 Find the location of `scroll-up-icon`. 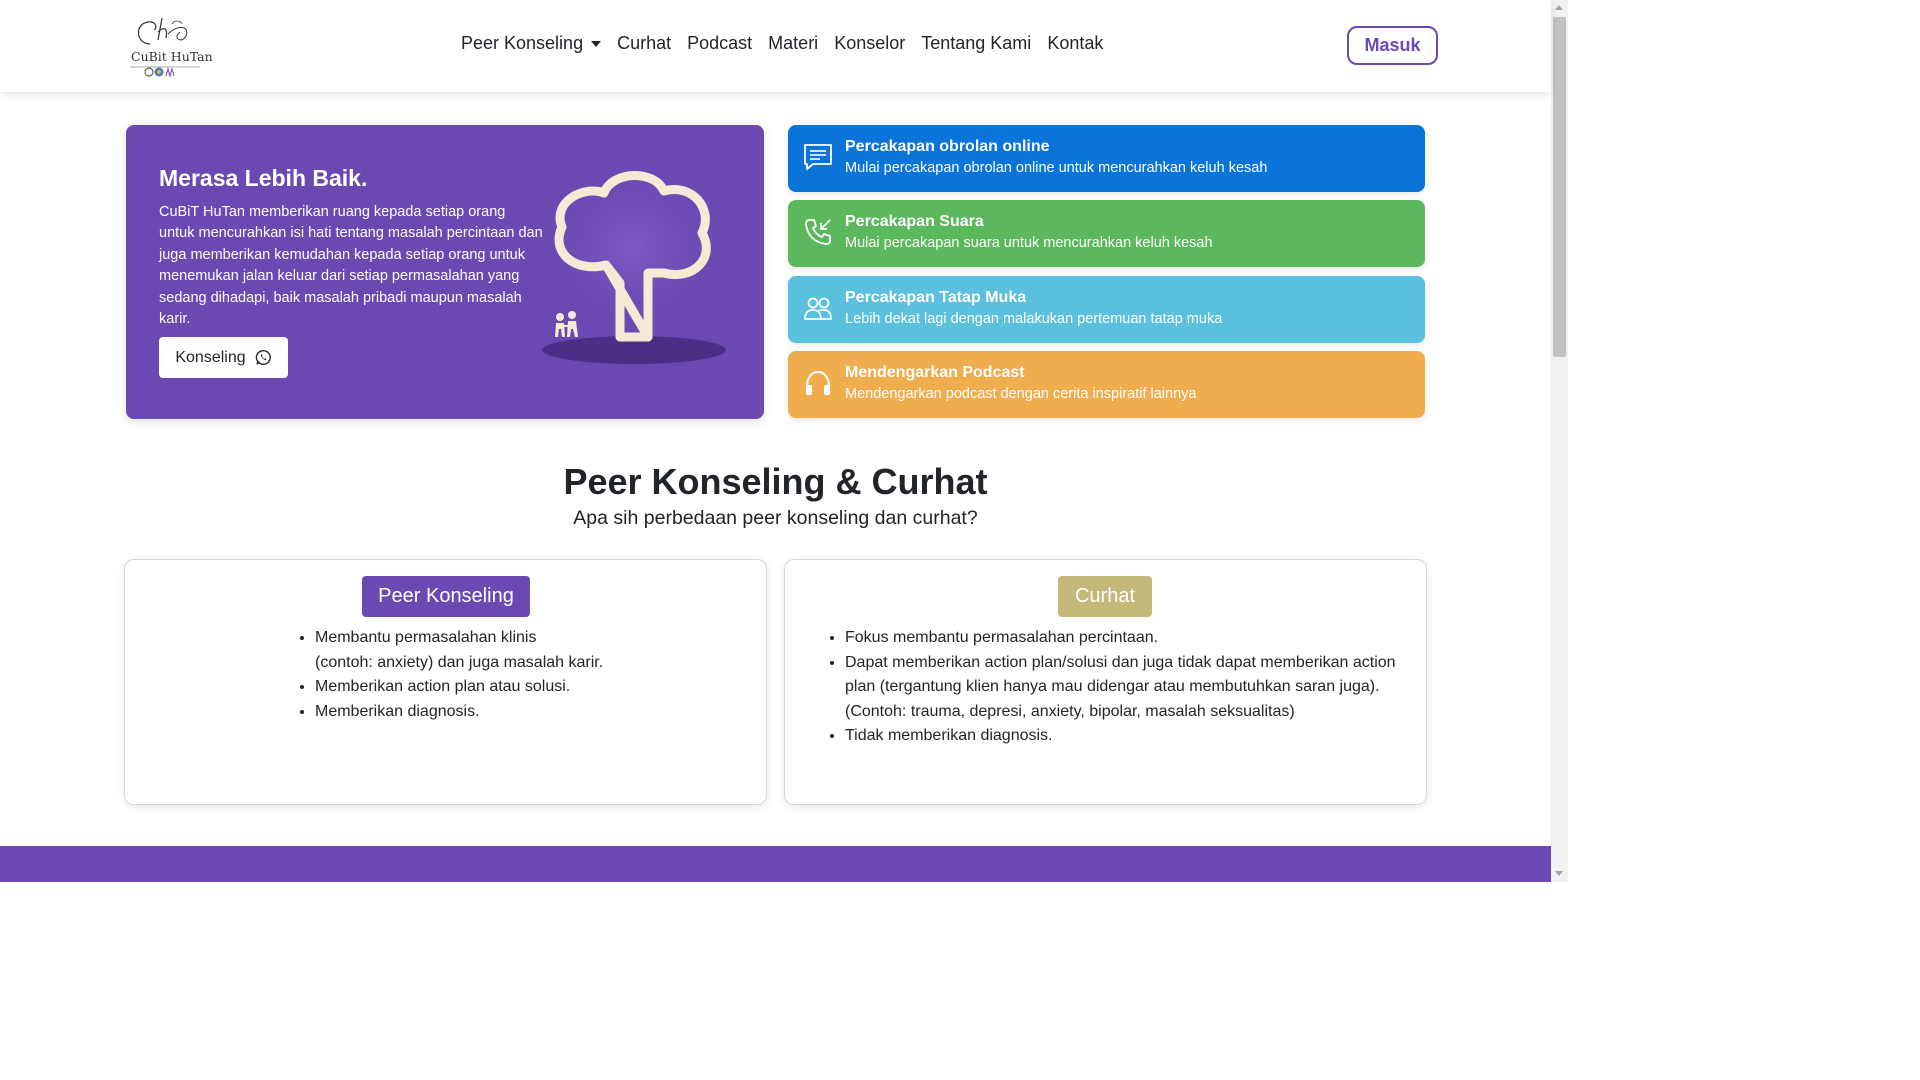

scroll-up-icon is located at coordinates (1559, 7).